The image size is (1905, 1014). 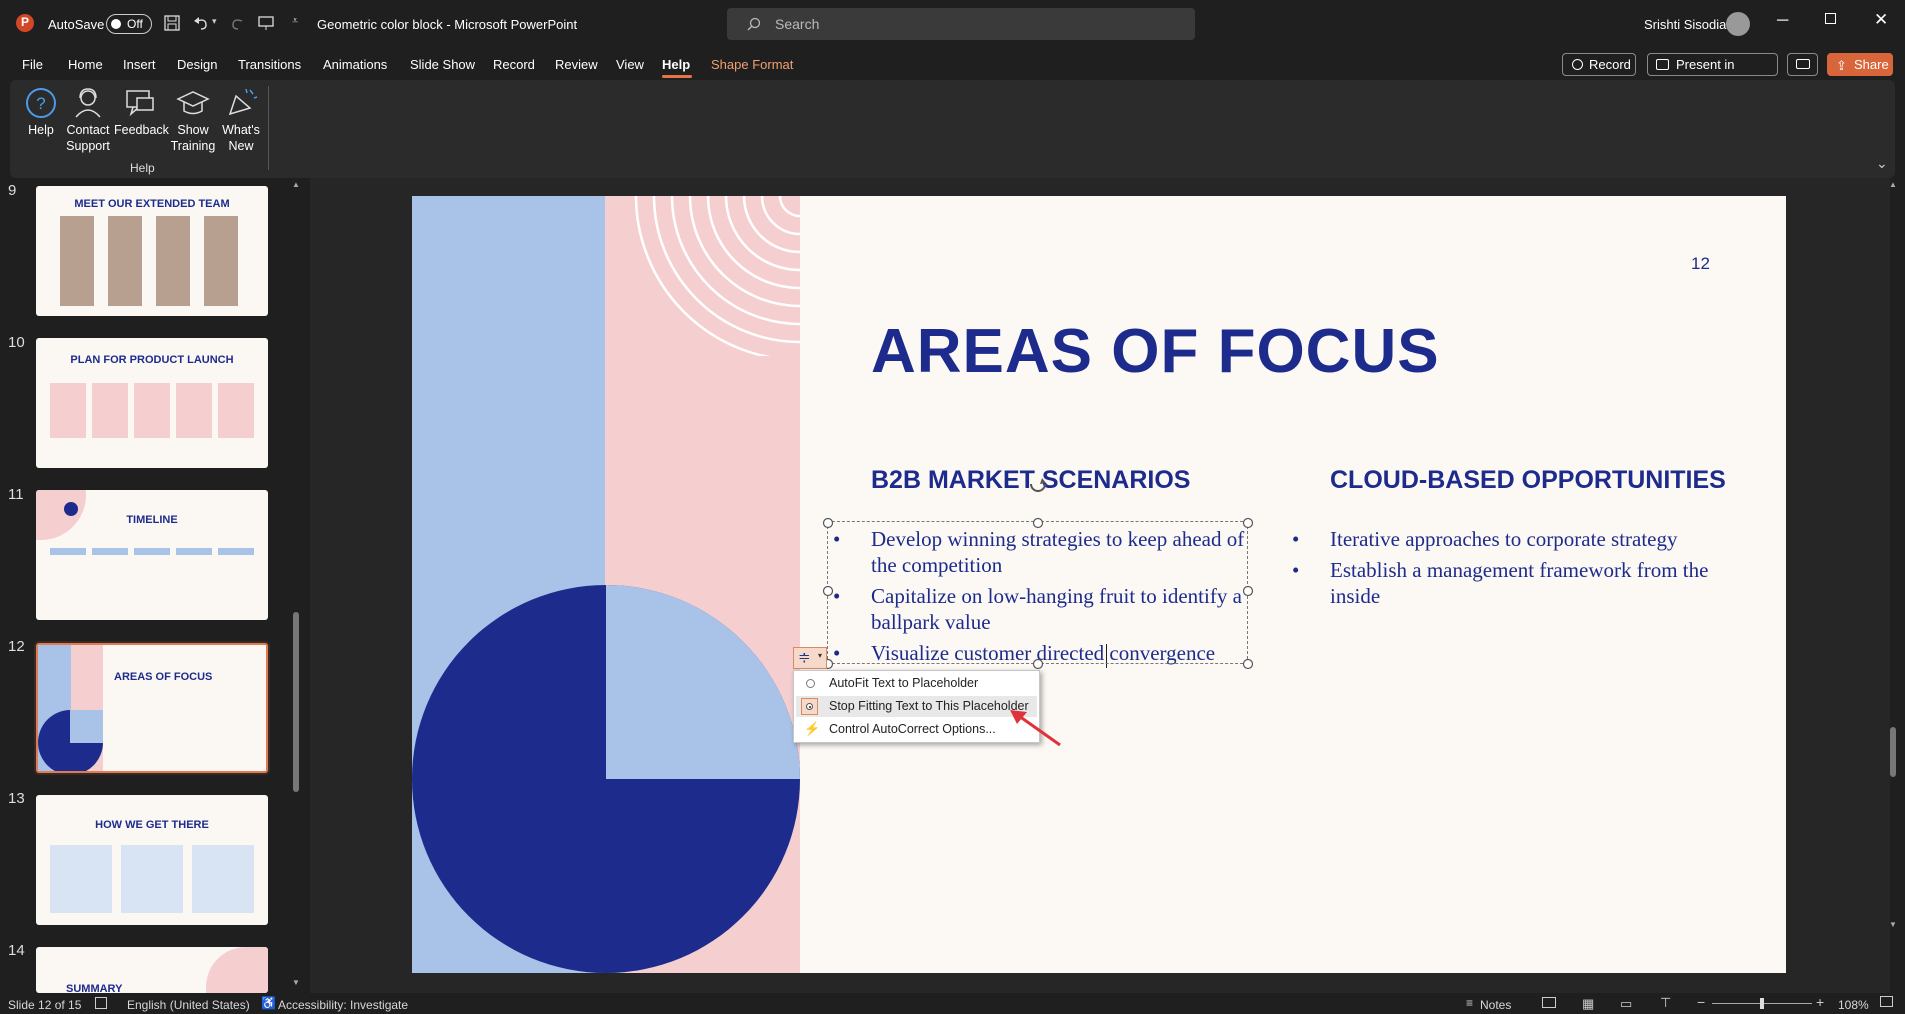 What do you see at coordinates (355, 64) in the screenshot?
I see `tab-animations: Animations` at bounding box center [355, 64].